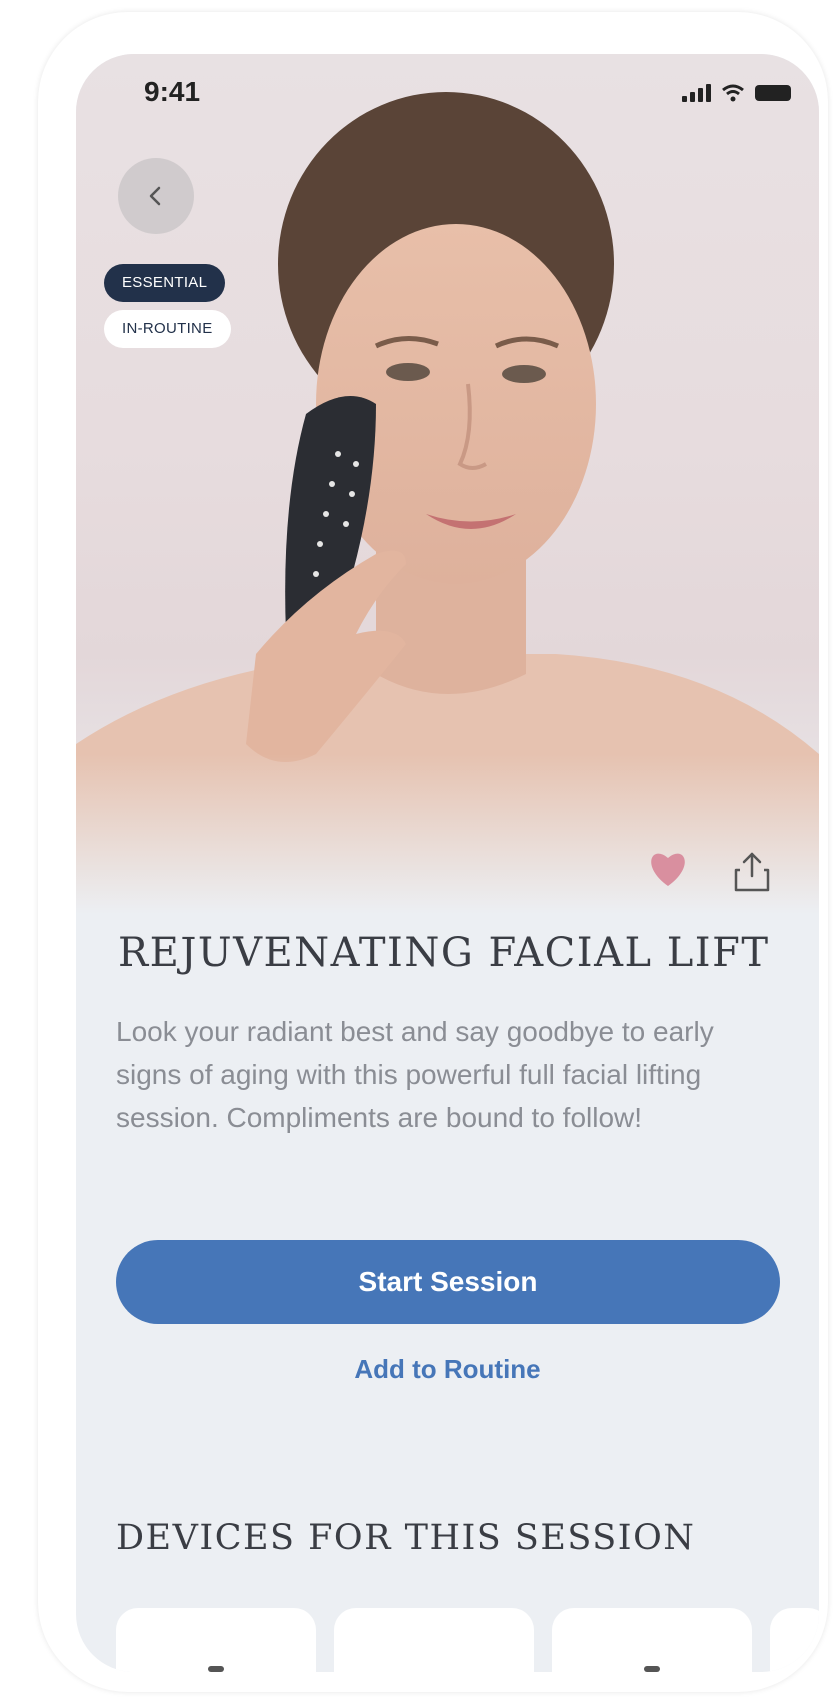 This screenshot has width=839, height=1702. Describe the element at coordinates (444, 953) in the screenshot. I see `session-title: REJUVENATING FACIAL LIFT` at that location.